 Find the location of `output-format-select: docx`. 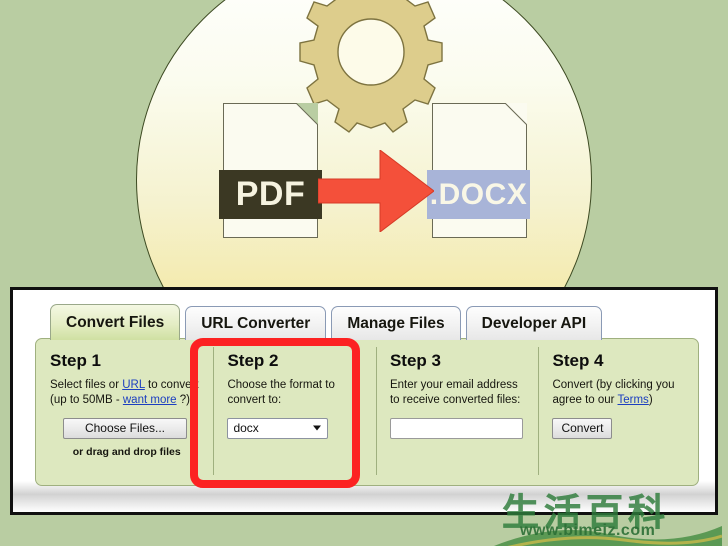

output-format-select: docx is located at coordinates (278, 428).